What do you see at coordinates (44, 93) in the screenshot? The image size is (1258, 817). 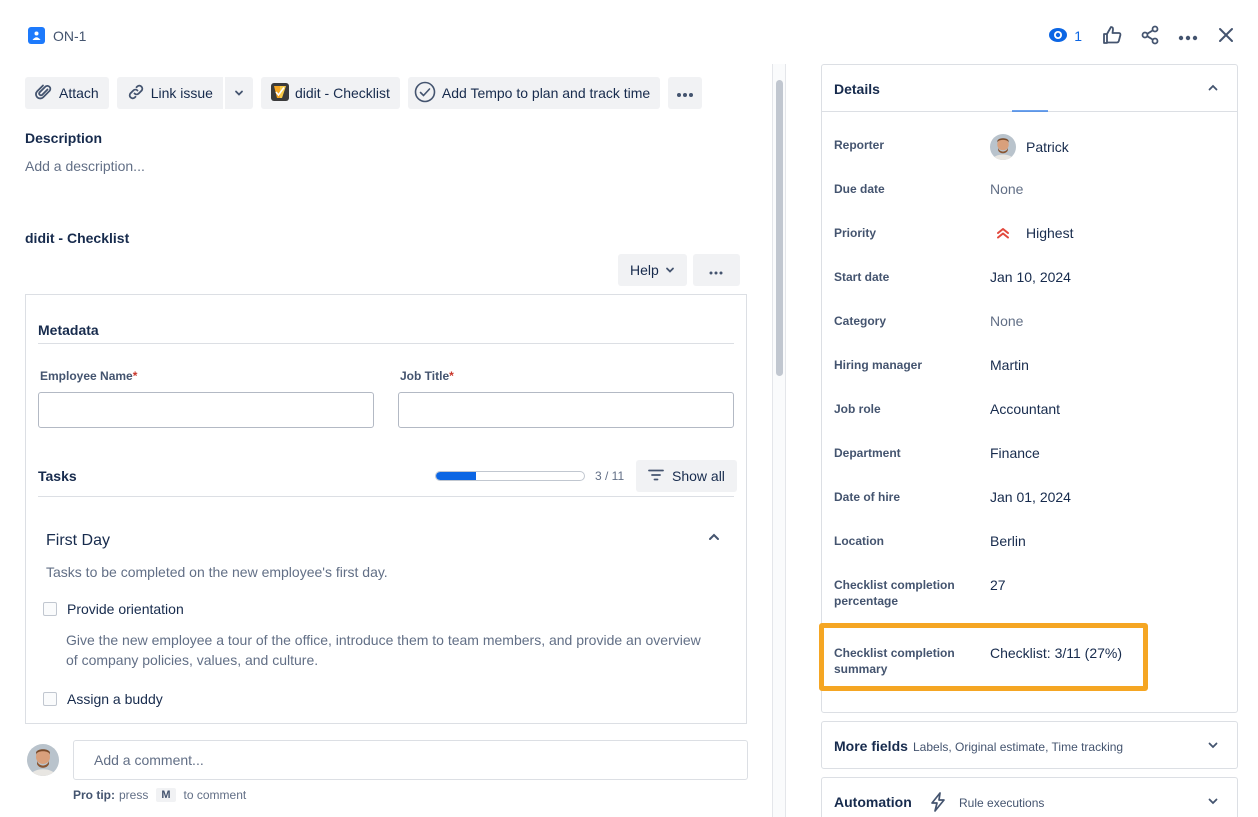 I see `paperclip-icon` at bounding box center [44, 93].